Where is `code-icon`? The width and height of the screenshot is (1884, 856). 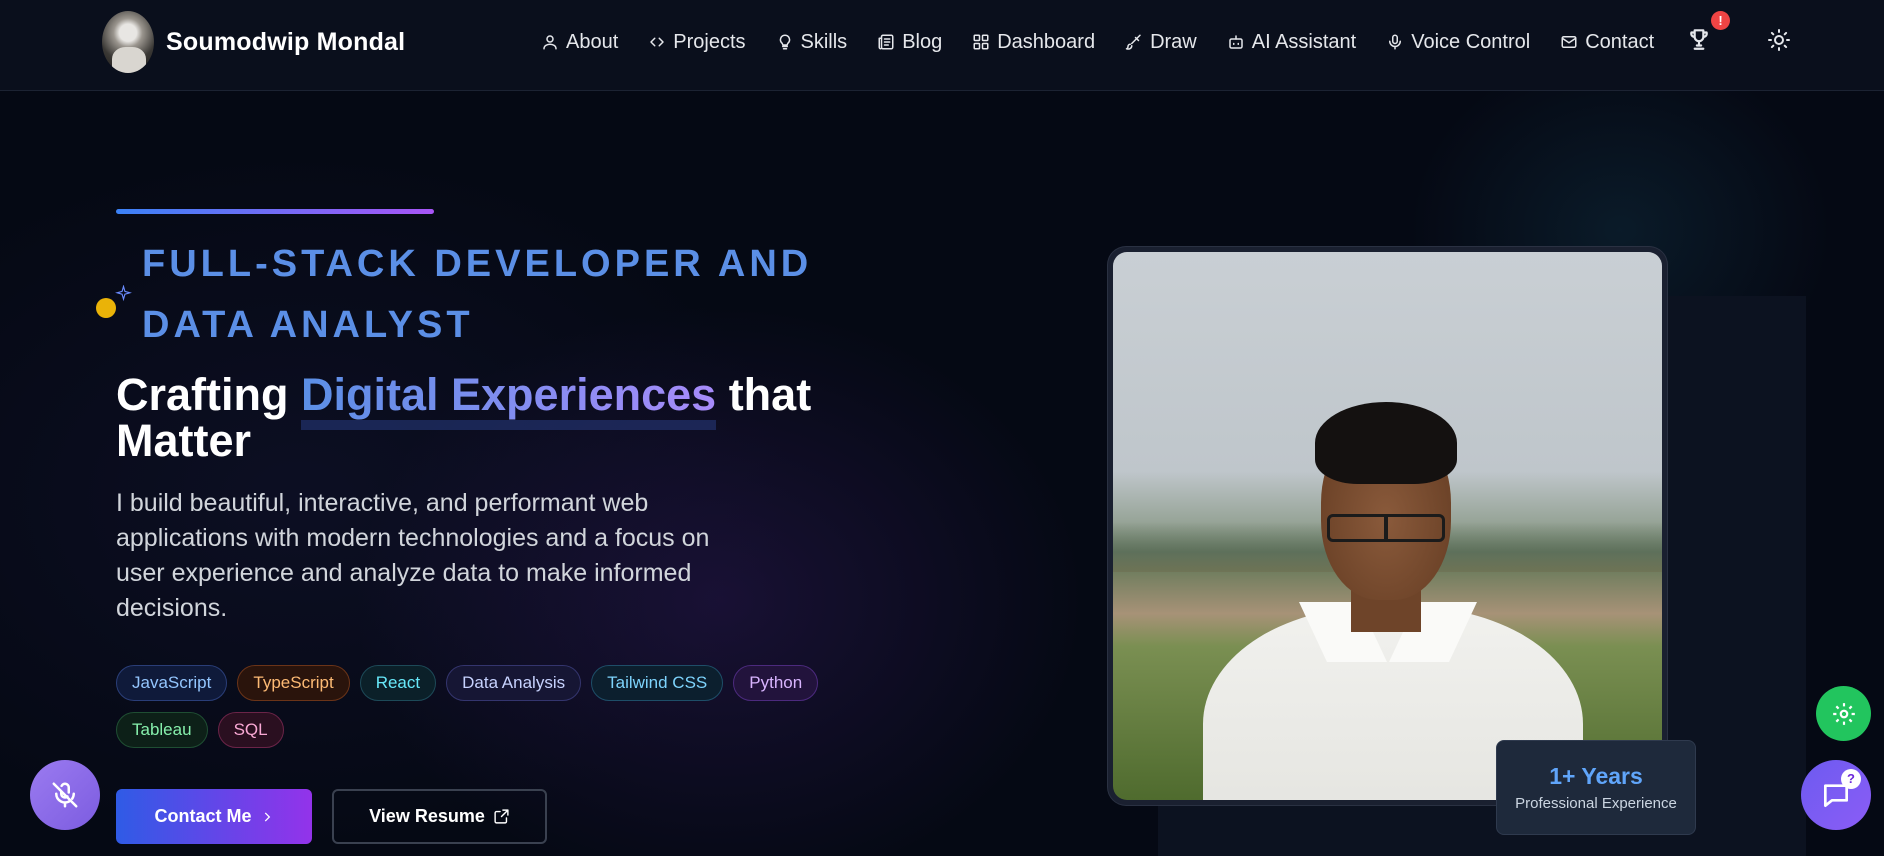 code-icon is located at coordinates (657, 42).